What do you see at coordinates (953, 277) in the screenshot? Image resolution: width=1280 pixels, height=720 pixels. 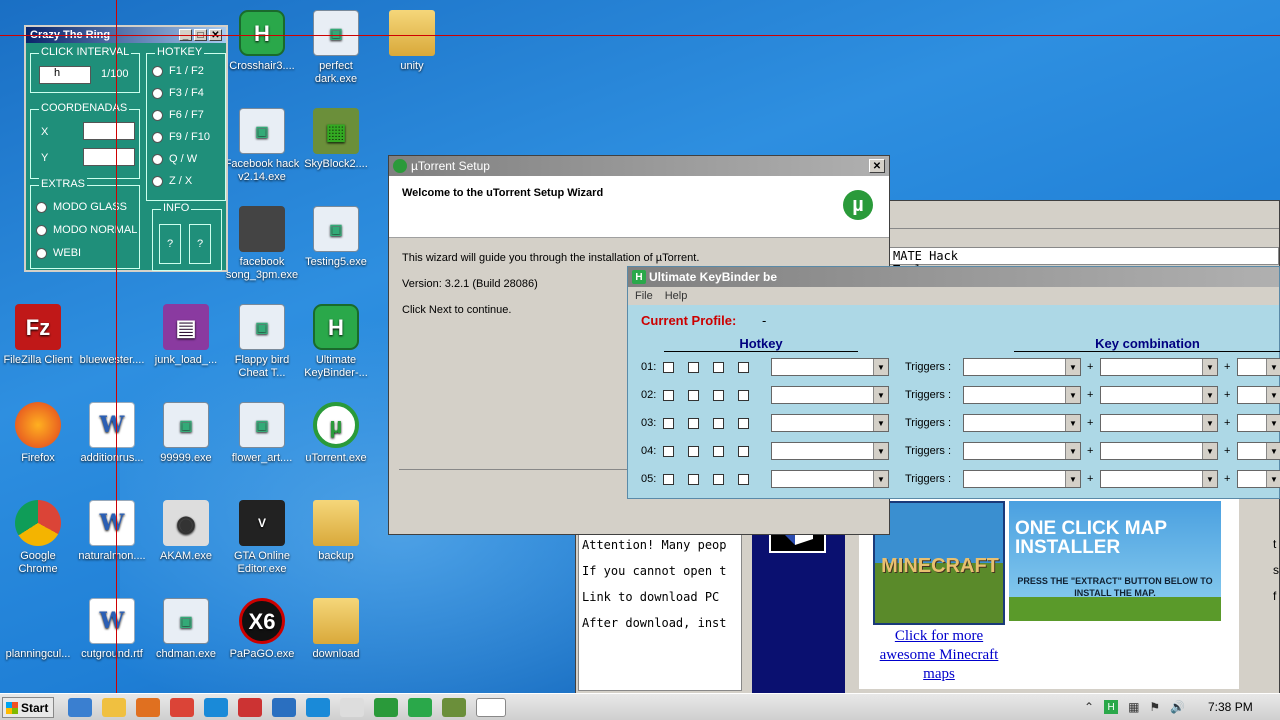 I see `keybinder-titlebar: H Ultimate KeyBinder be` at bounding box center [953, 277].